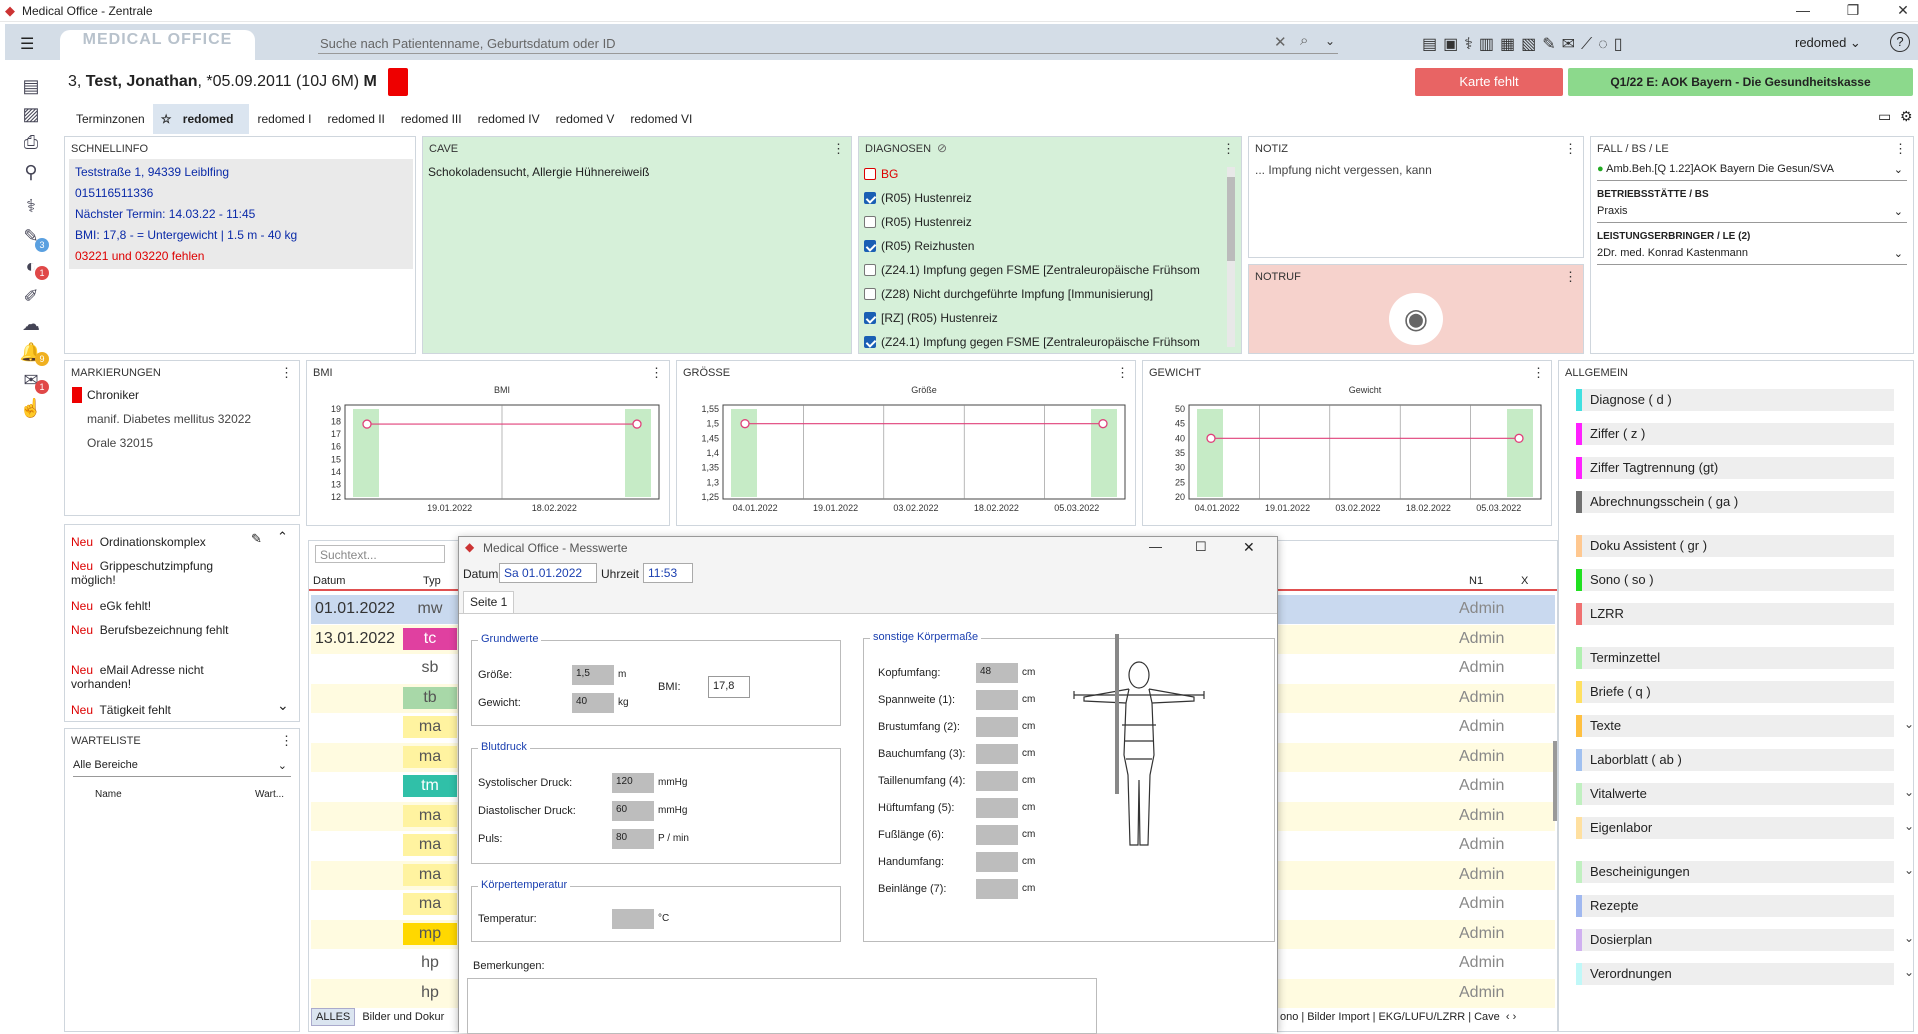 This screenshot has height=1034, width=1918. Describe the element at coordinates (329, 581) in the screenshot. I see `column-datum: Datum` at that location.